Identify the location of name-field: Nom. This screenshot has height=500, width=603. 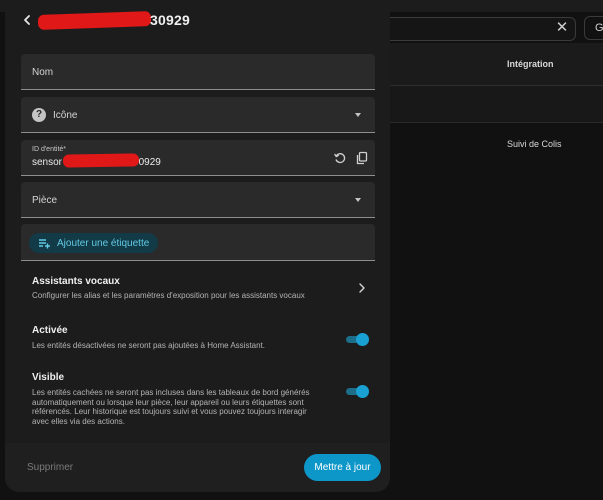
(198, 72).